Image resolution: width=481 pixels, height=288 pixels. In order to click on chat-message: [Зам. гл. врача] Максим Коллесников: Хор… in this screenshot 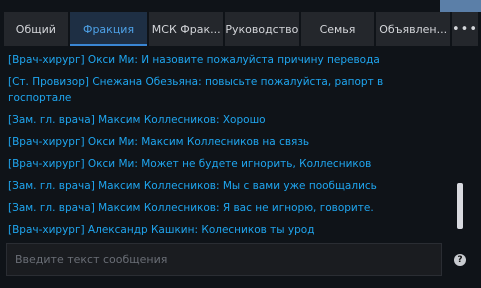, I will do `click(137, 120)`.